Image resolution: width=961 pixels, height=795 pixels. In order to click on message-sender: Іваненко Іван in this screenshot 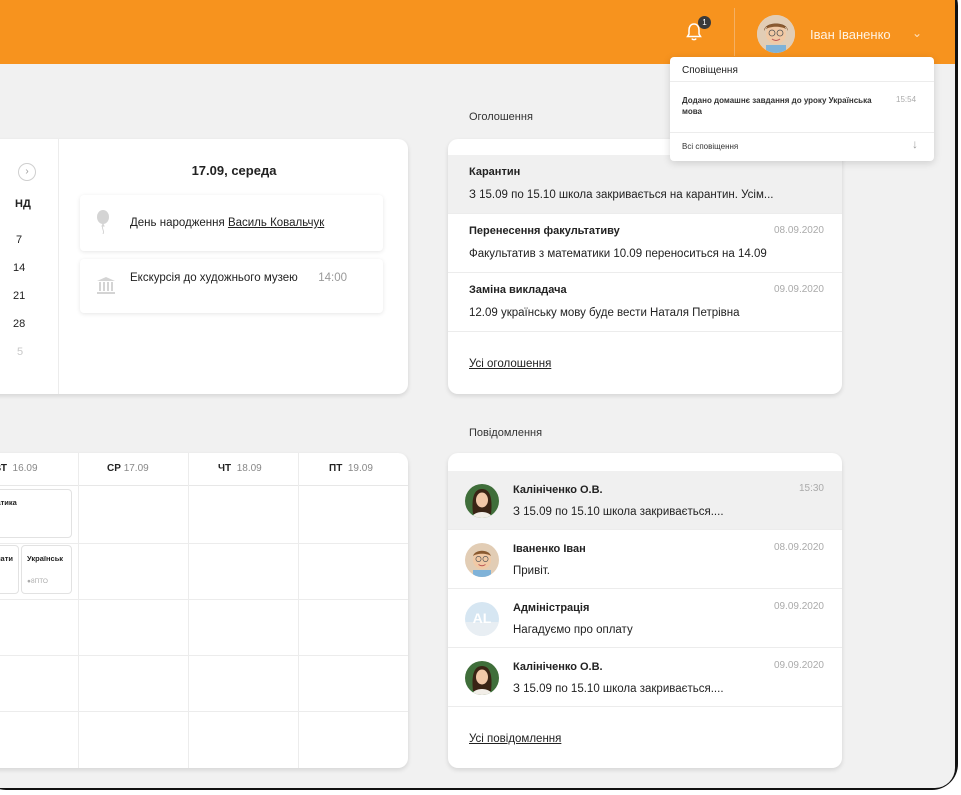, I will do `click(549, 549)`.